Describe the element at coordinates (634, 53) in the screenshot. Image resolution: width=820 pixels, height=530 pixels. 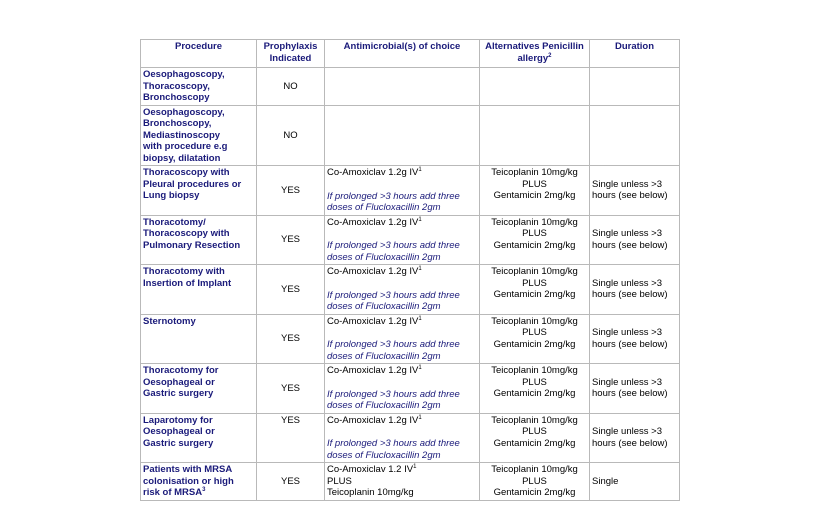
I see `header-duration: Duration` at that location.